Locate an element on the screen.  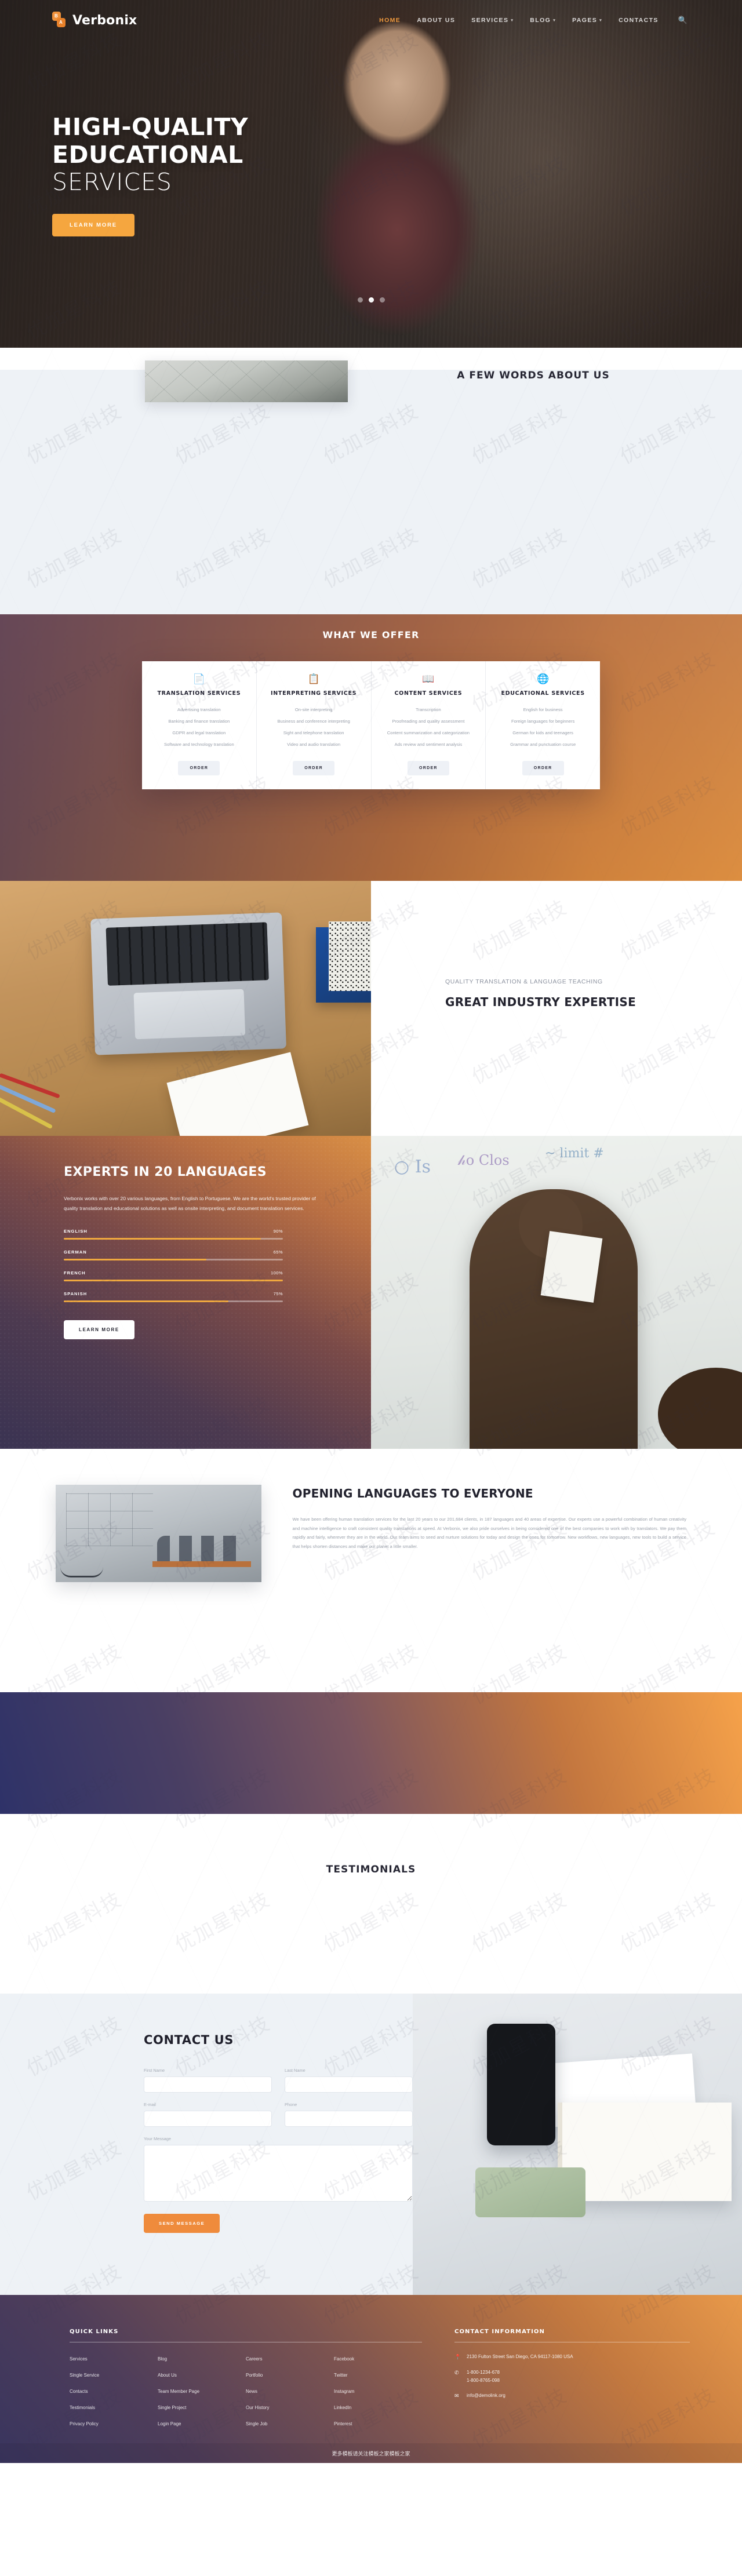
progress-fill is located at coordinates (162, 1238).